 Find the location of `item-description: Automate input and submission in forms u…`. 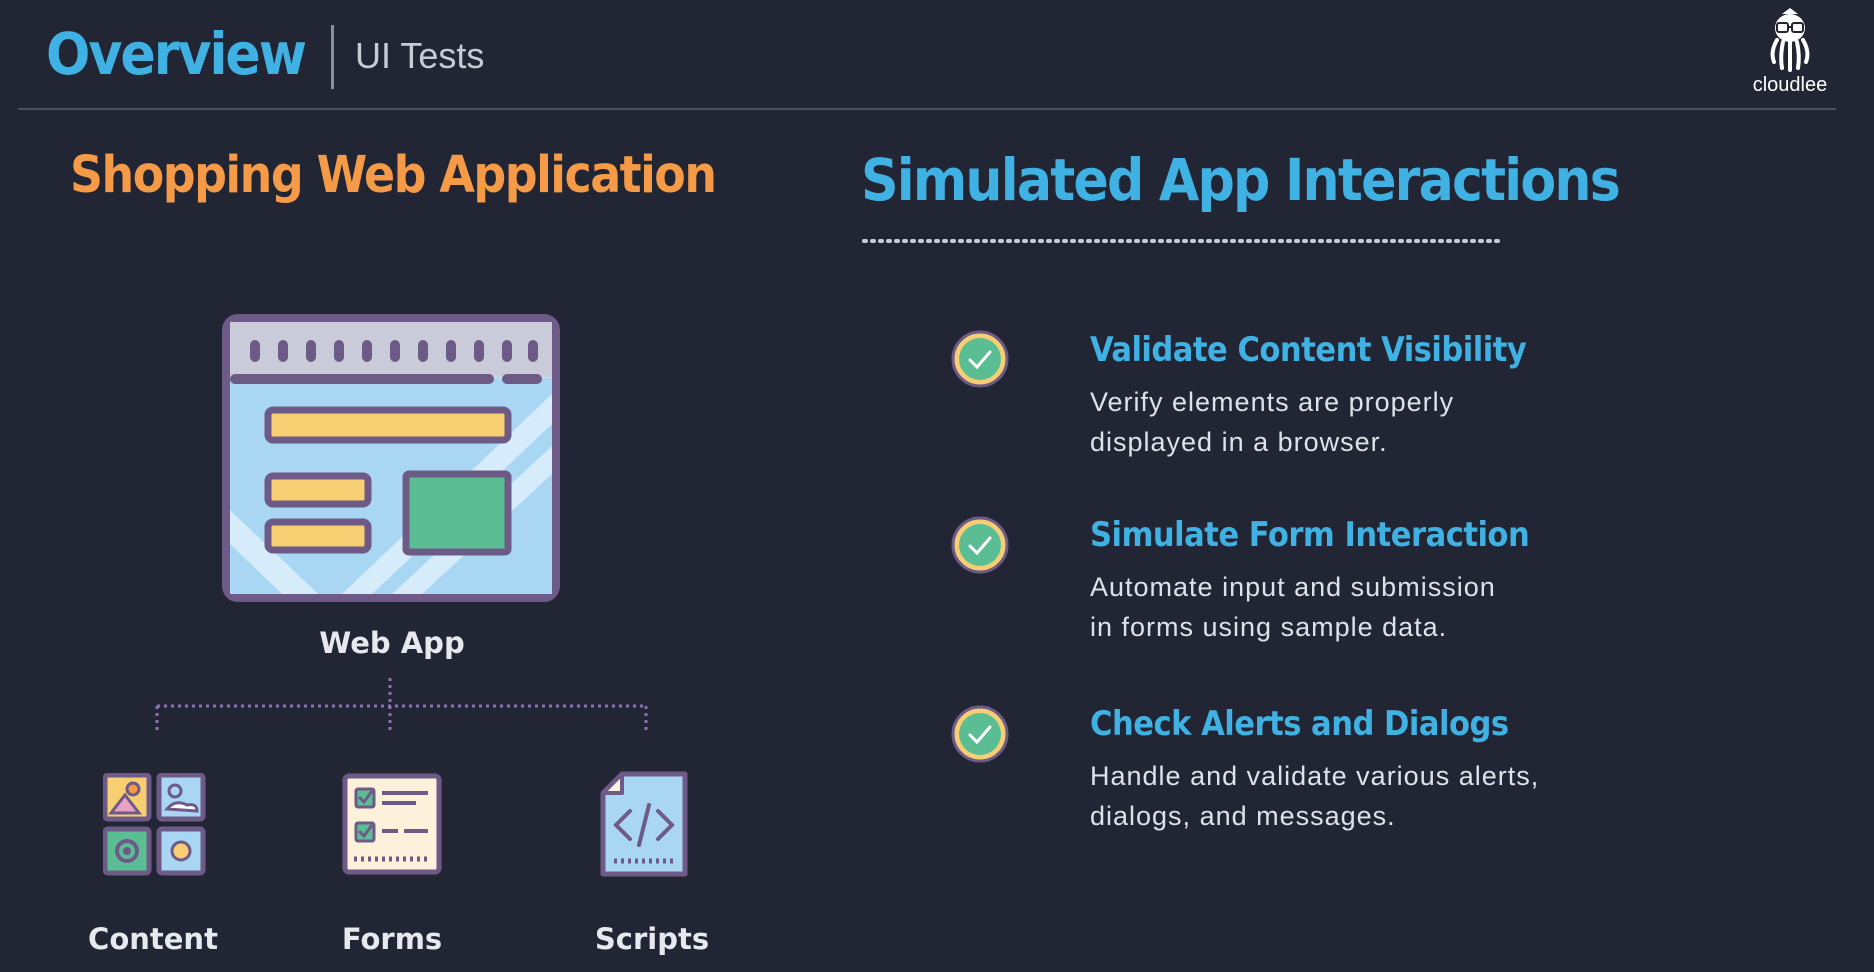

item-description: Automate input and submission in forms u… is located at coordinates (1370, 607).